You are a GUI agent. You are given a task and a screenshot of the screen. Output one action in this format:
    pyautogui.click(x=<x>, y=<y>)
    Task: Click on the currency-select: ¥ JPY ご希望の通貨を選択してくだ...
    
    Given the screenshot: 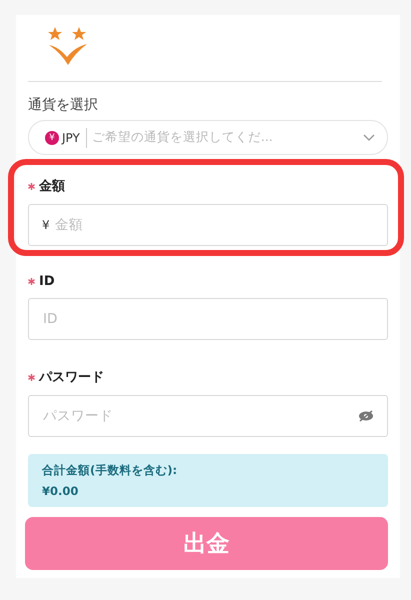 What is the action you would take?
    pyautogui.click(x=208, y=137)
    